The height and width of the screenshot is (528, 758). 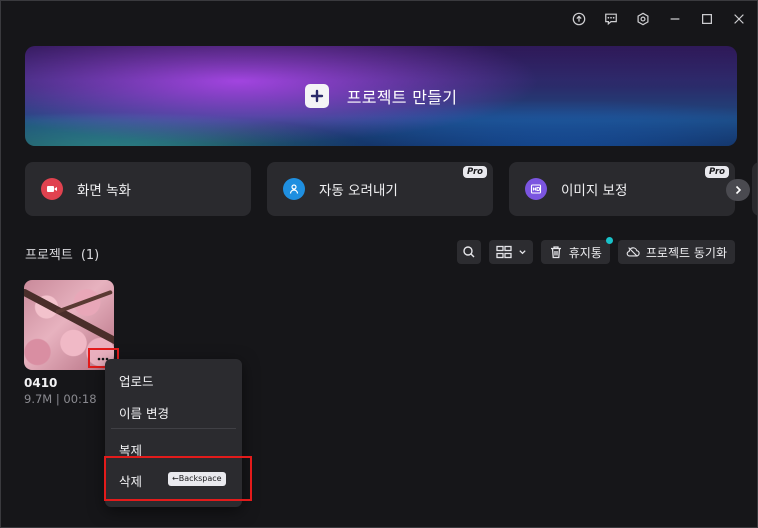 What do you see at coordinates (138, 189) in the screenshot?
I see `tool-screen-record: 화면 녹화` at bounding box center [138, 189].